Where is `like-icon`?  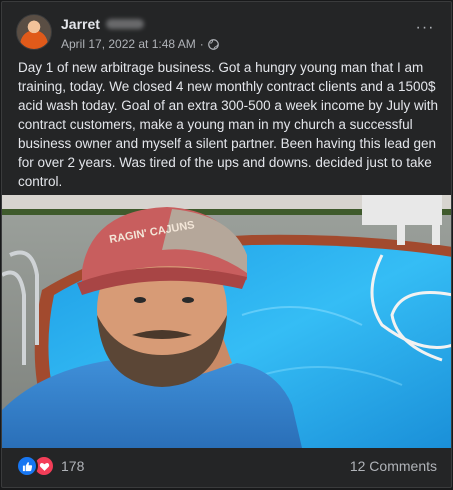
like-icon is located at coordinates (27, 466).